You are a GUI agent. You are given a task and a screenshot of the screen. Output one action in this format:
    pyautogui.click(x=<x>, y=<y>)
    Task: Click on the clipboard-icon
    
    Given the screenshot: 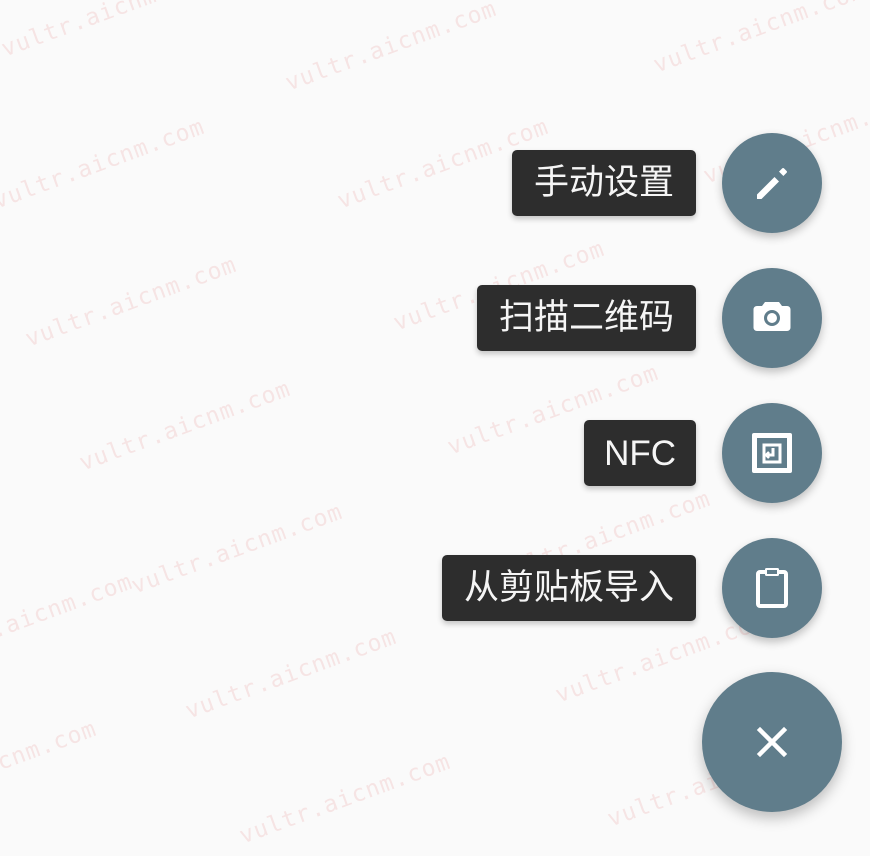 What is the action you would take?
    pyautogui.click(x=772, y=588)
    